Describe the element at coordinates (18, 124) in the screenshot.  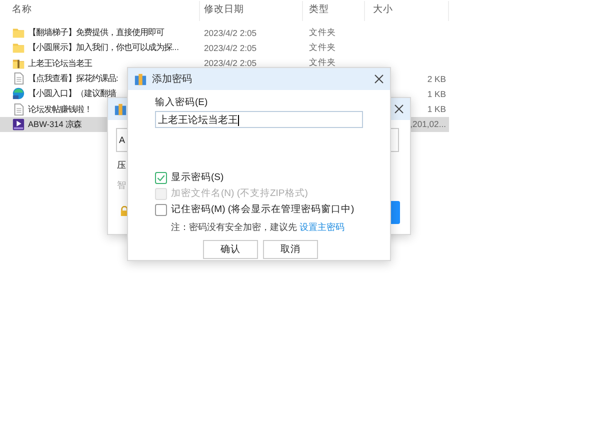
I see `video-icon` at that location.